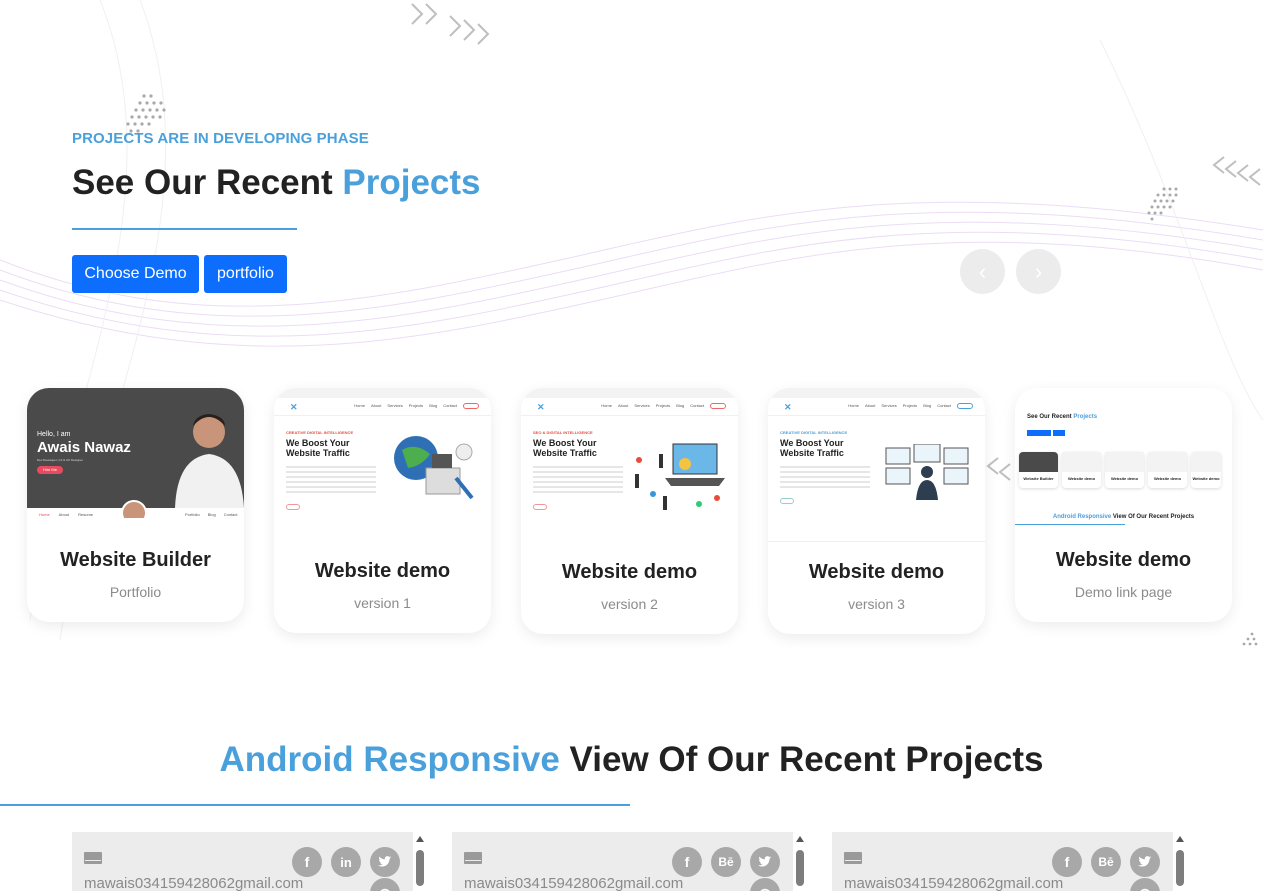  Describe the element at coordinates (411, 182) in the screenshot. I see `title-accent: Projects` at that location.